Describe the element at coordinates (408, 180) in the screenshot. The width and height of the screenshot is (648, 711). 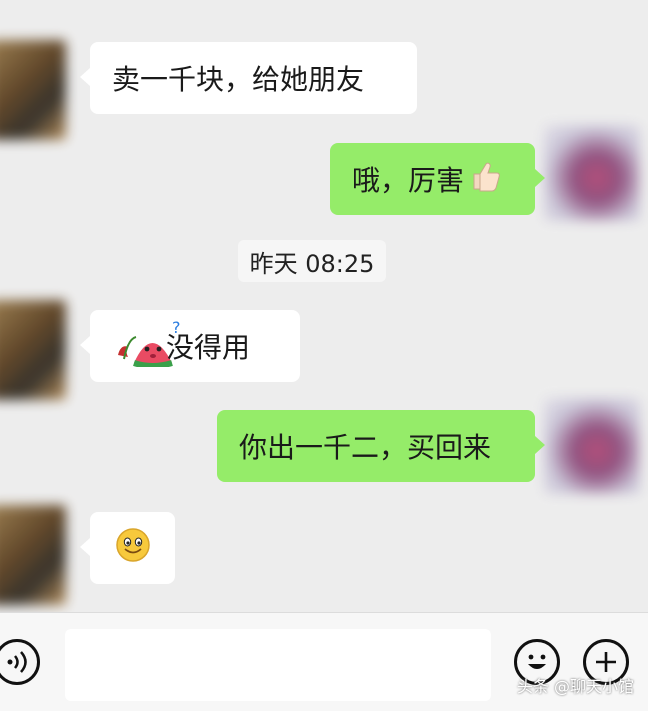
I see `message-text: 哦，厉害` at that location.